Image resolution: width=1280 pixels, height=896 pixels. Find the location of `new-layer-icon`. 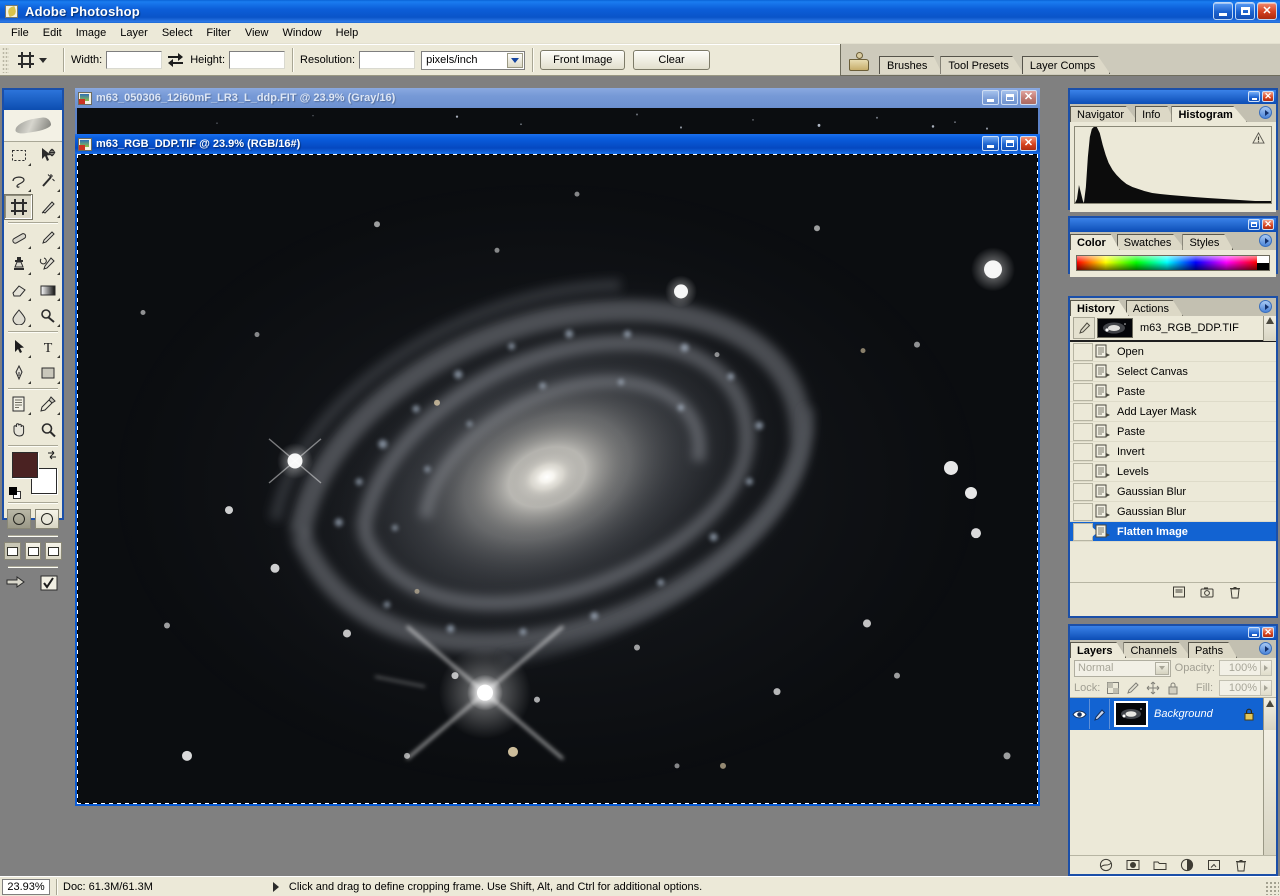

new-layer-icon is located at coordinates (1214, 865).